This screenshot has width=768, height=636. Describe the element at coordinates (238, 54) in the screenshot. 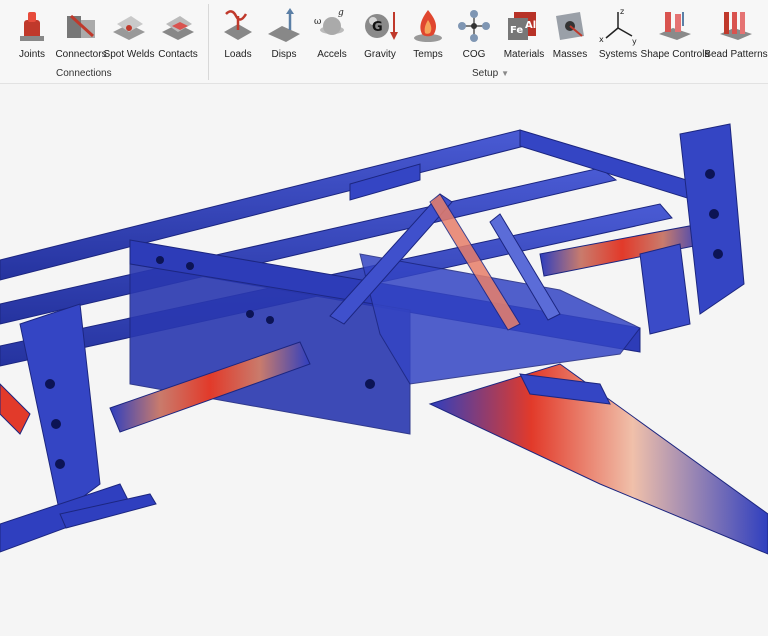

I see `loads-label: Loads` at that location.